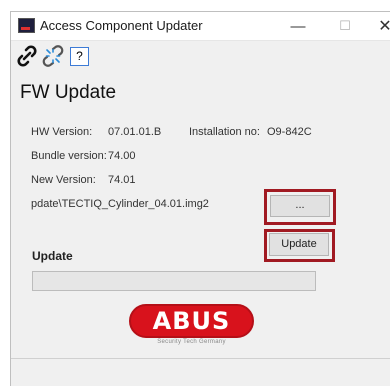 This screenshot has height=386, width=390. What do you see at coordinates (79, 56) in the screenshot?
I see `help-button: ?` at bounding box center [79, 56].